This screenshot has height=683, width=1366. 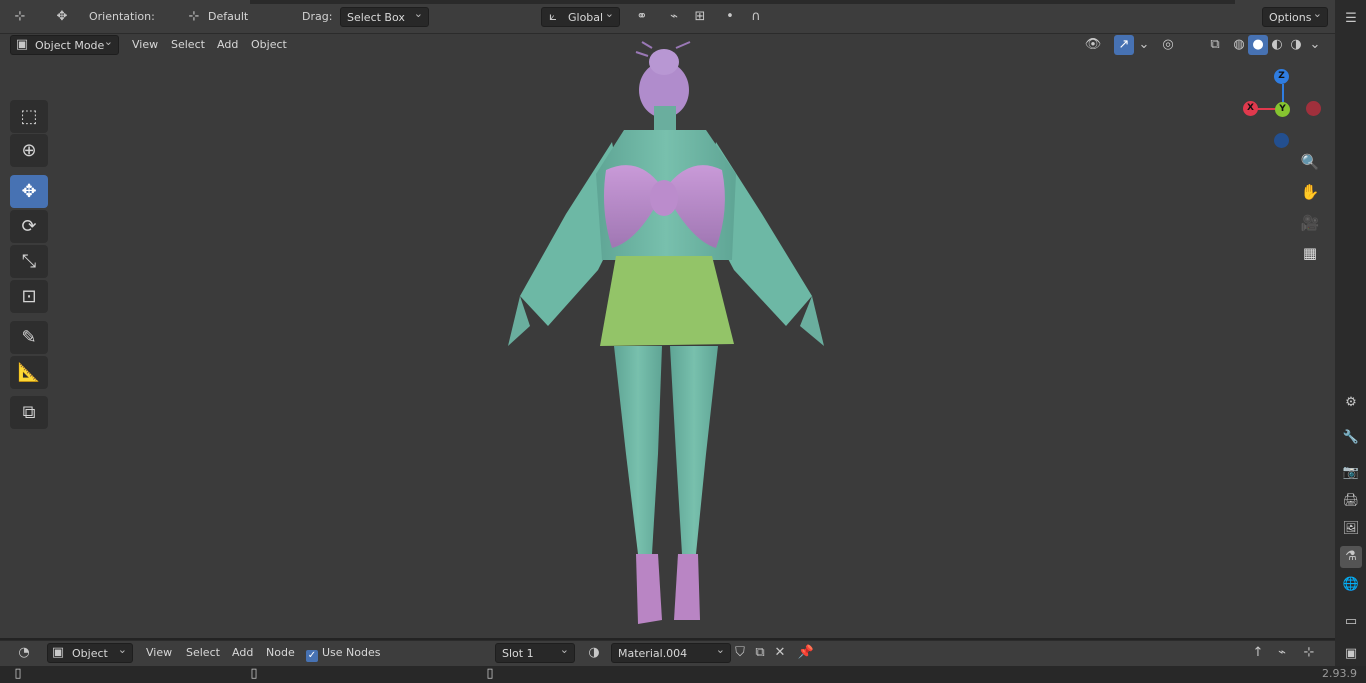 I want to click on snap-target-icon: ⊞, so click(x=700, y=17).